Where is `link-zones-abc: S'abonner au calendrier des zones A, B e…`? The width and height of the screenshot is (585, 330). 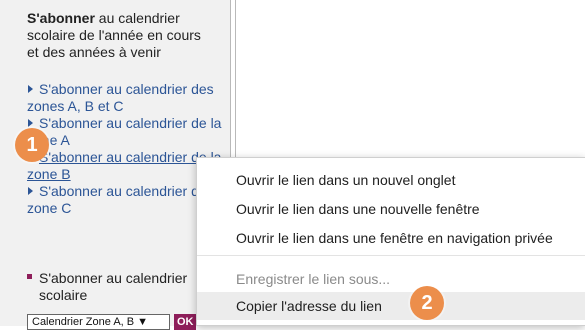
link-zones-abc: S'abonner au calendrier des zones A, B e… is located at coordinates (127, 98).